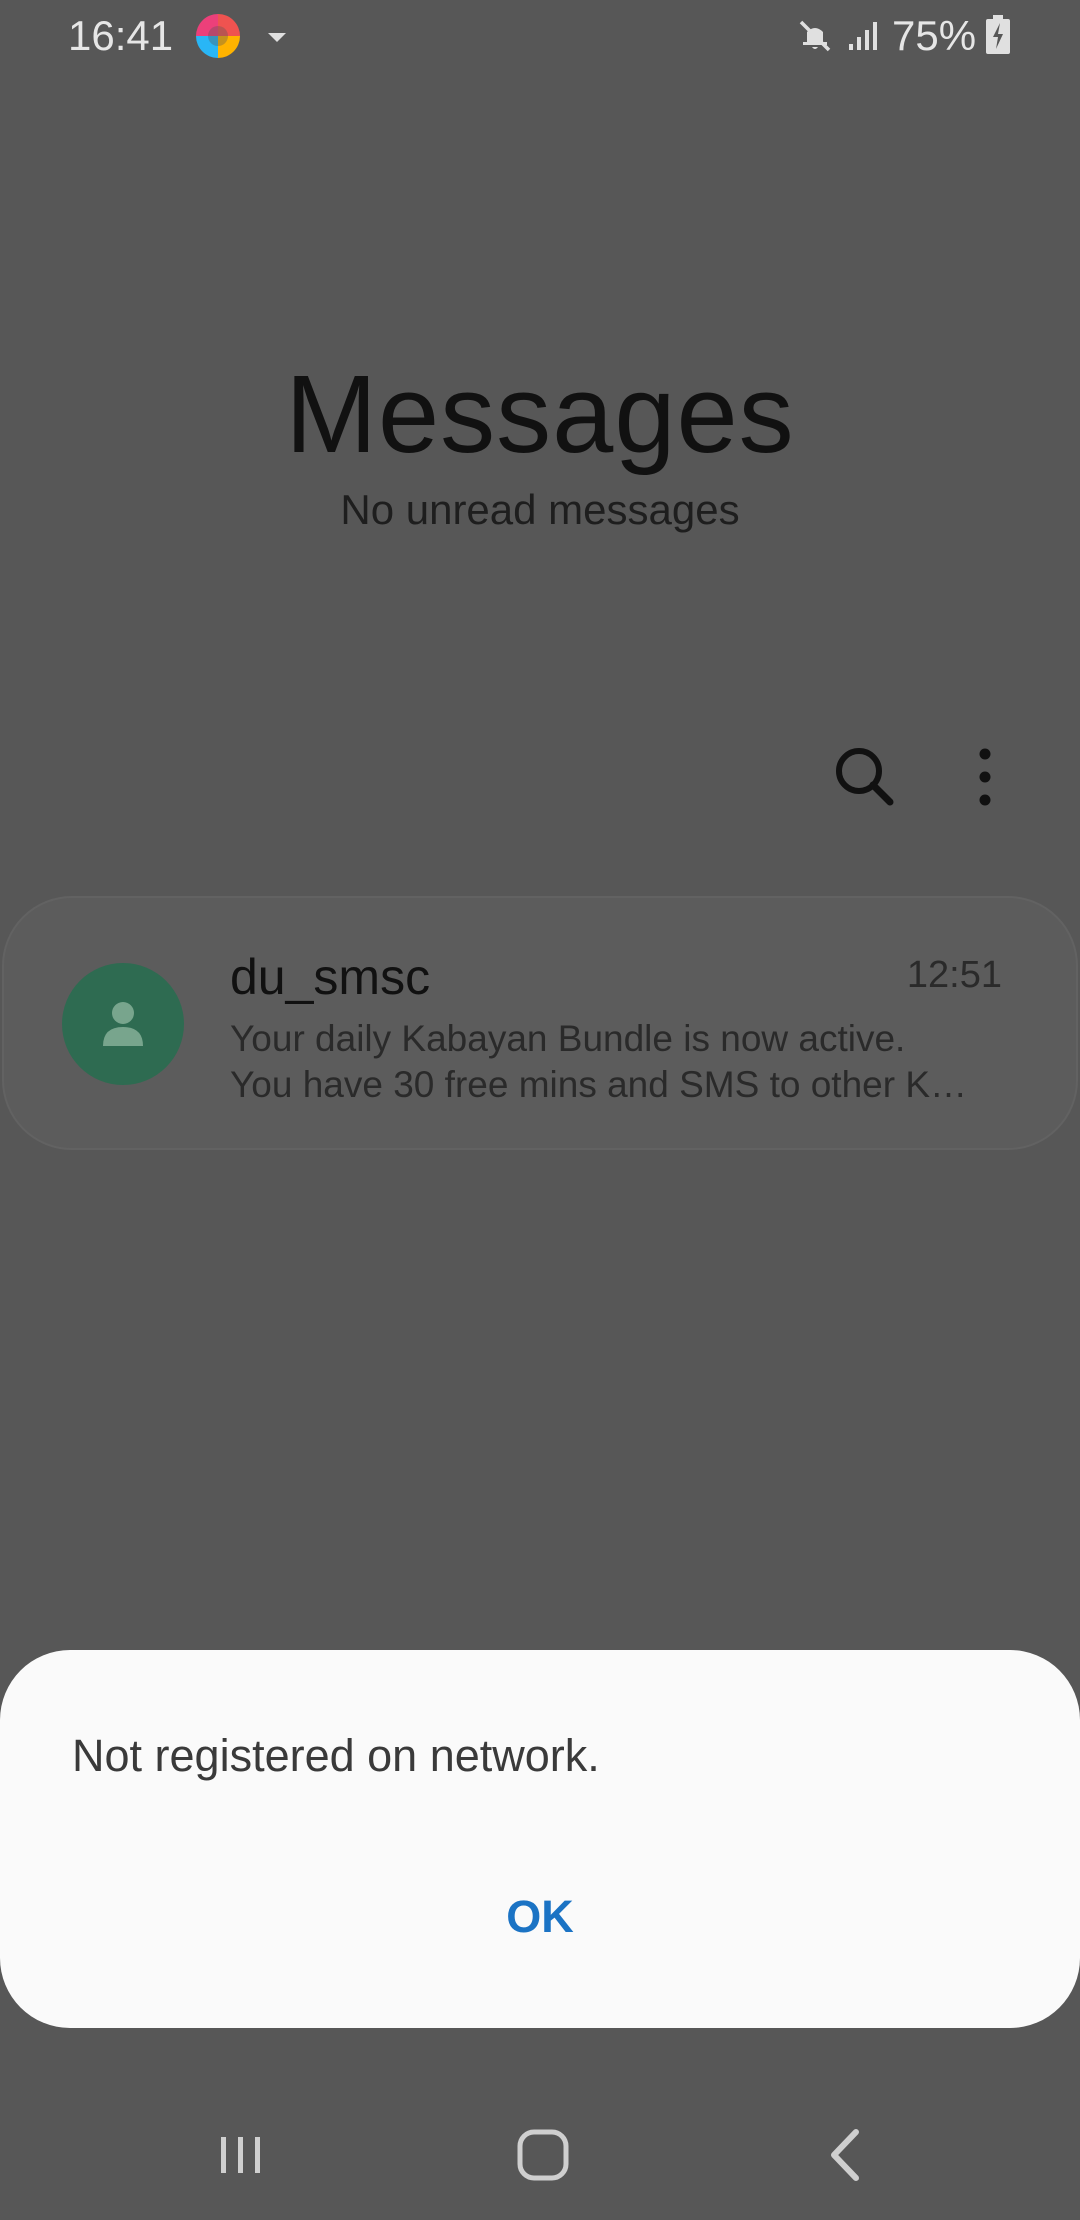  Describe the element at coordinates (865, 777) in the screenshot. I see `search-icon` at that location.